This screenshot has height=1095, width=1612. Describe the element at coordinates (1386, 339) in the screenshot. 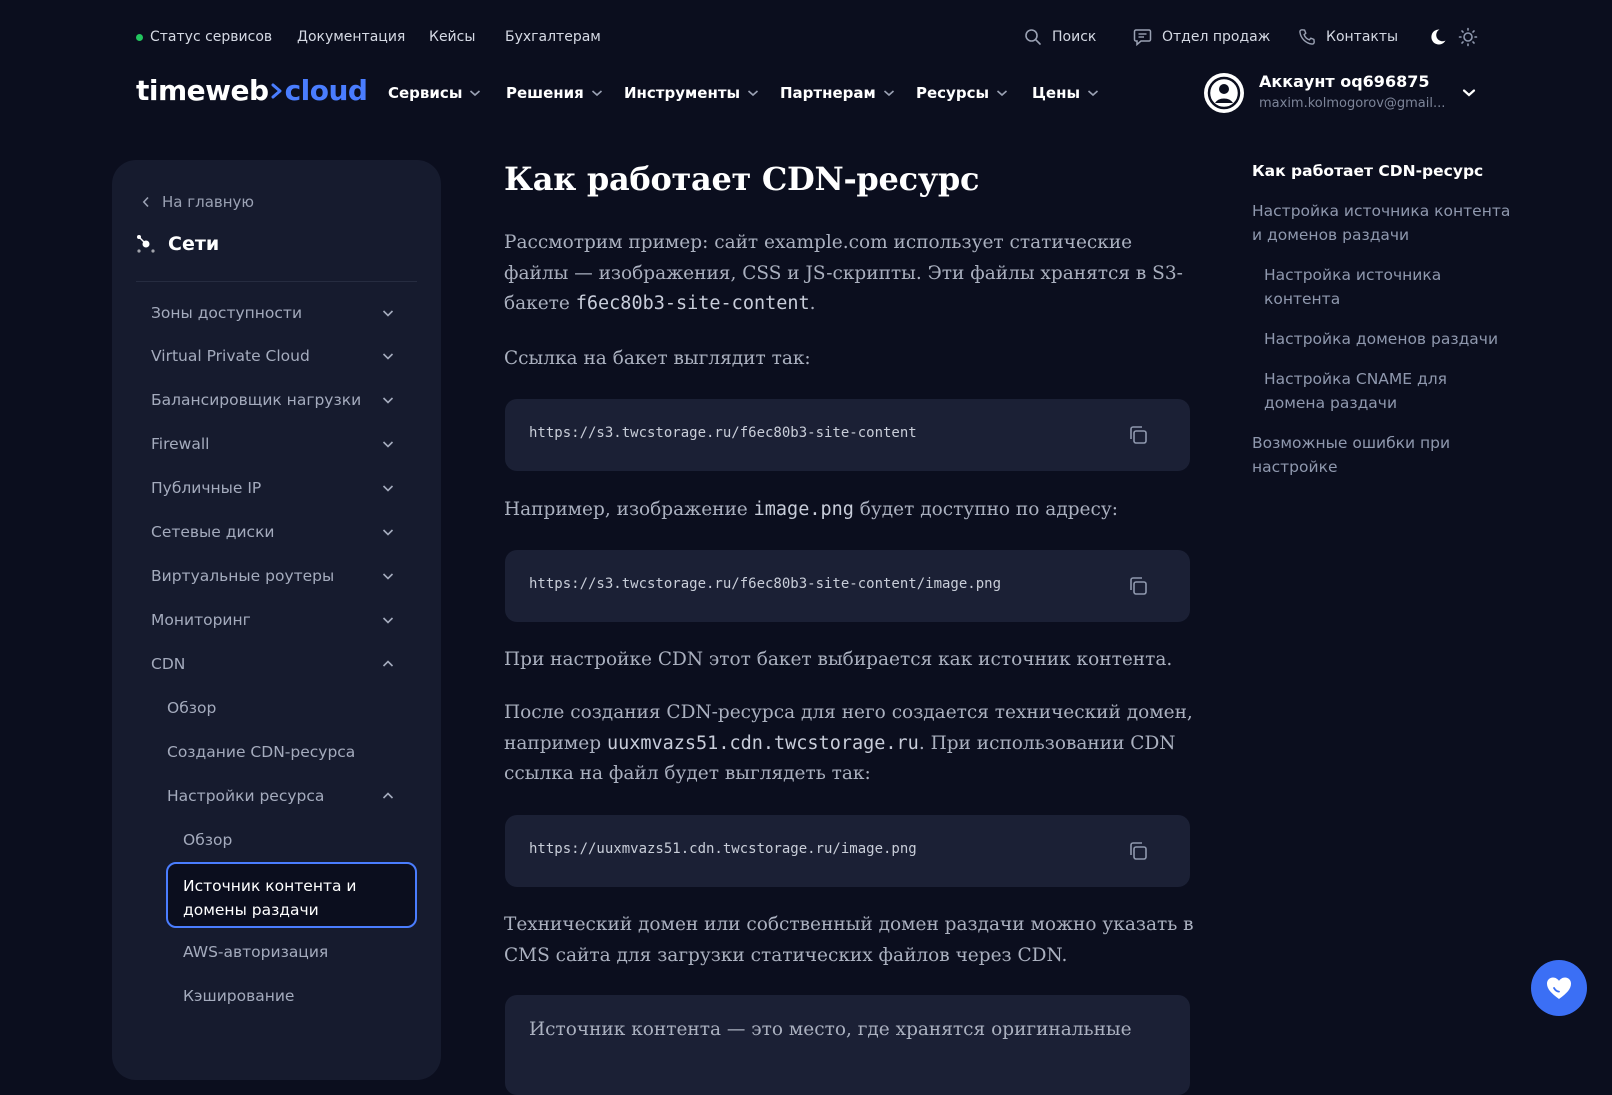

I see `toc-item-domains-setup: Настройка доменов раздачи` at that location.